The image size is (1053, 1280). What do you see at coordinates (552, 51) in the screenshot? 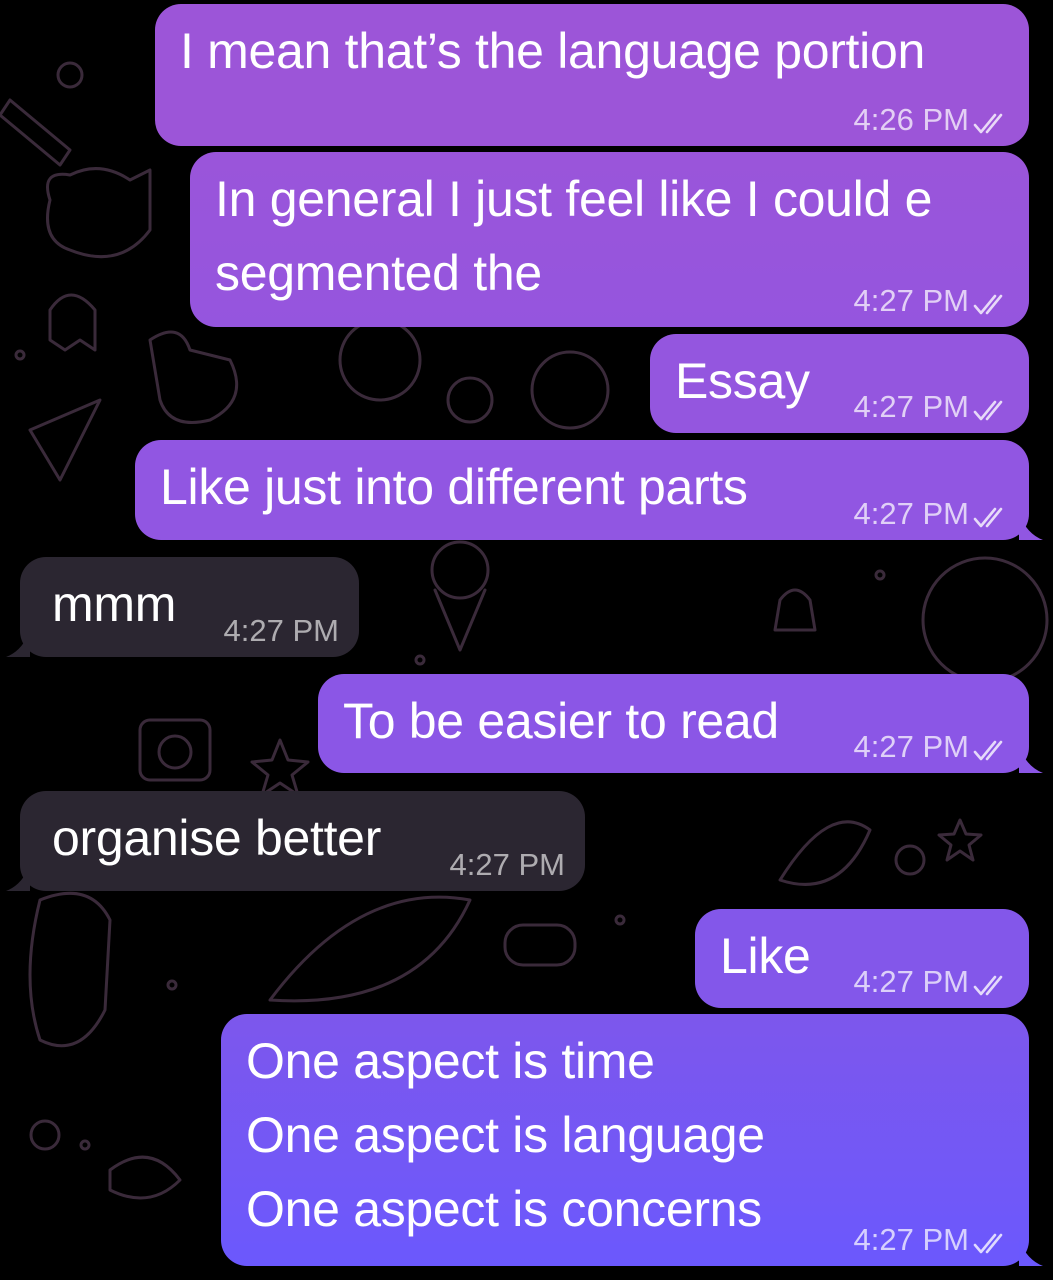
I see `message-text: I mean that’s the language portion` at bounding box center [552, 51].